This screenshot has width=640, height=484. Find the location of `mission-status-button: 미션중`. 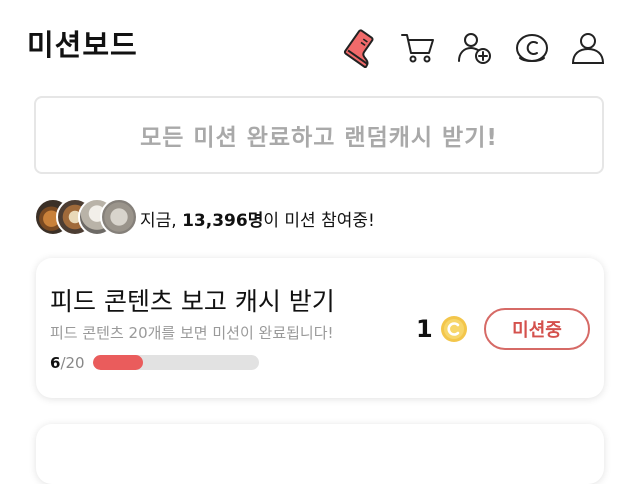

mission-status-button: 미션중 is located at coordinates (537, 329).